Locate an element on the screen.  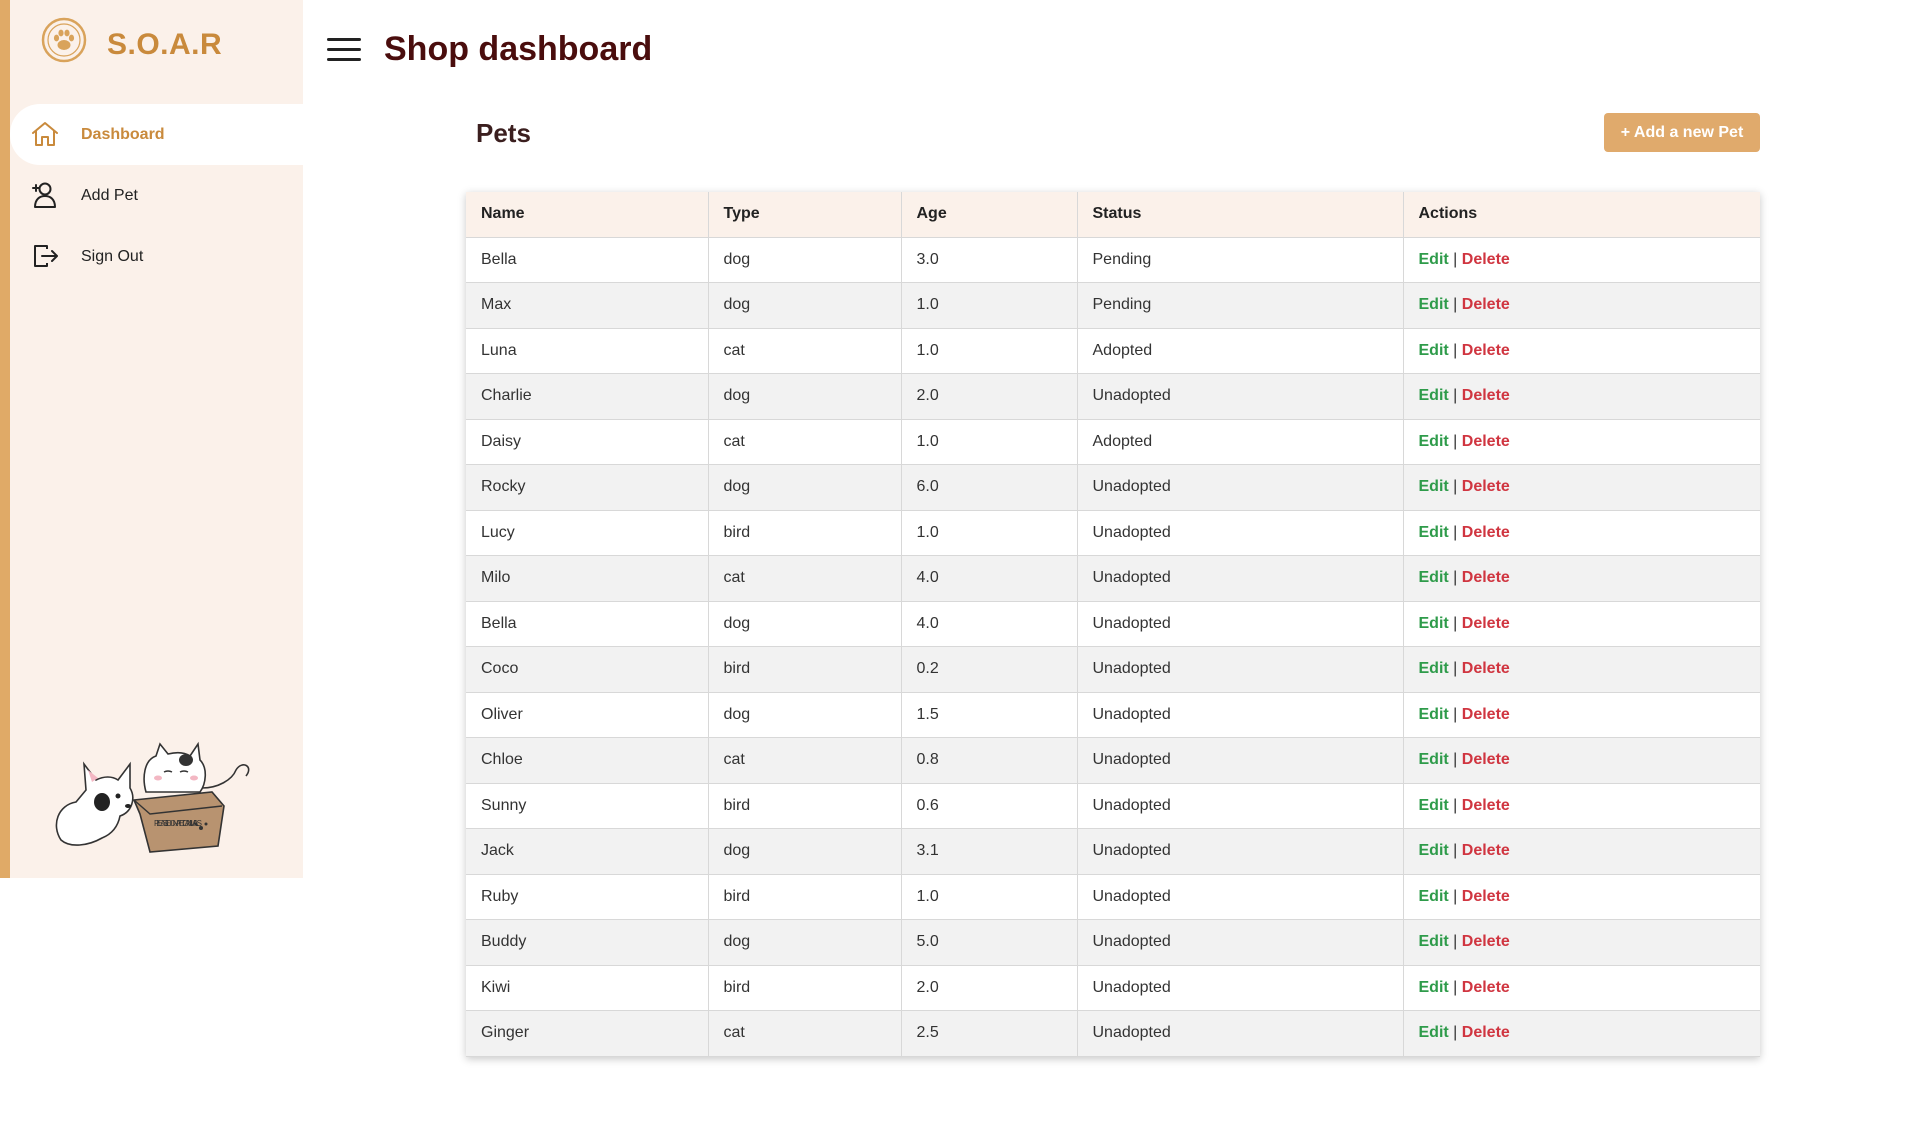
column-header-status: Status is located at coordinates (1240, 215).